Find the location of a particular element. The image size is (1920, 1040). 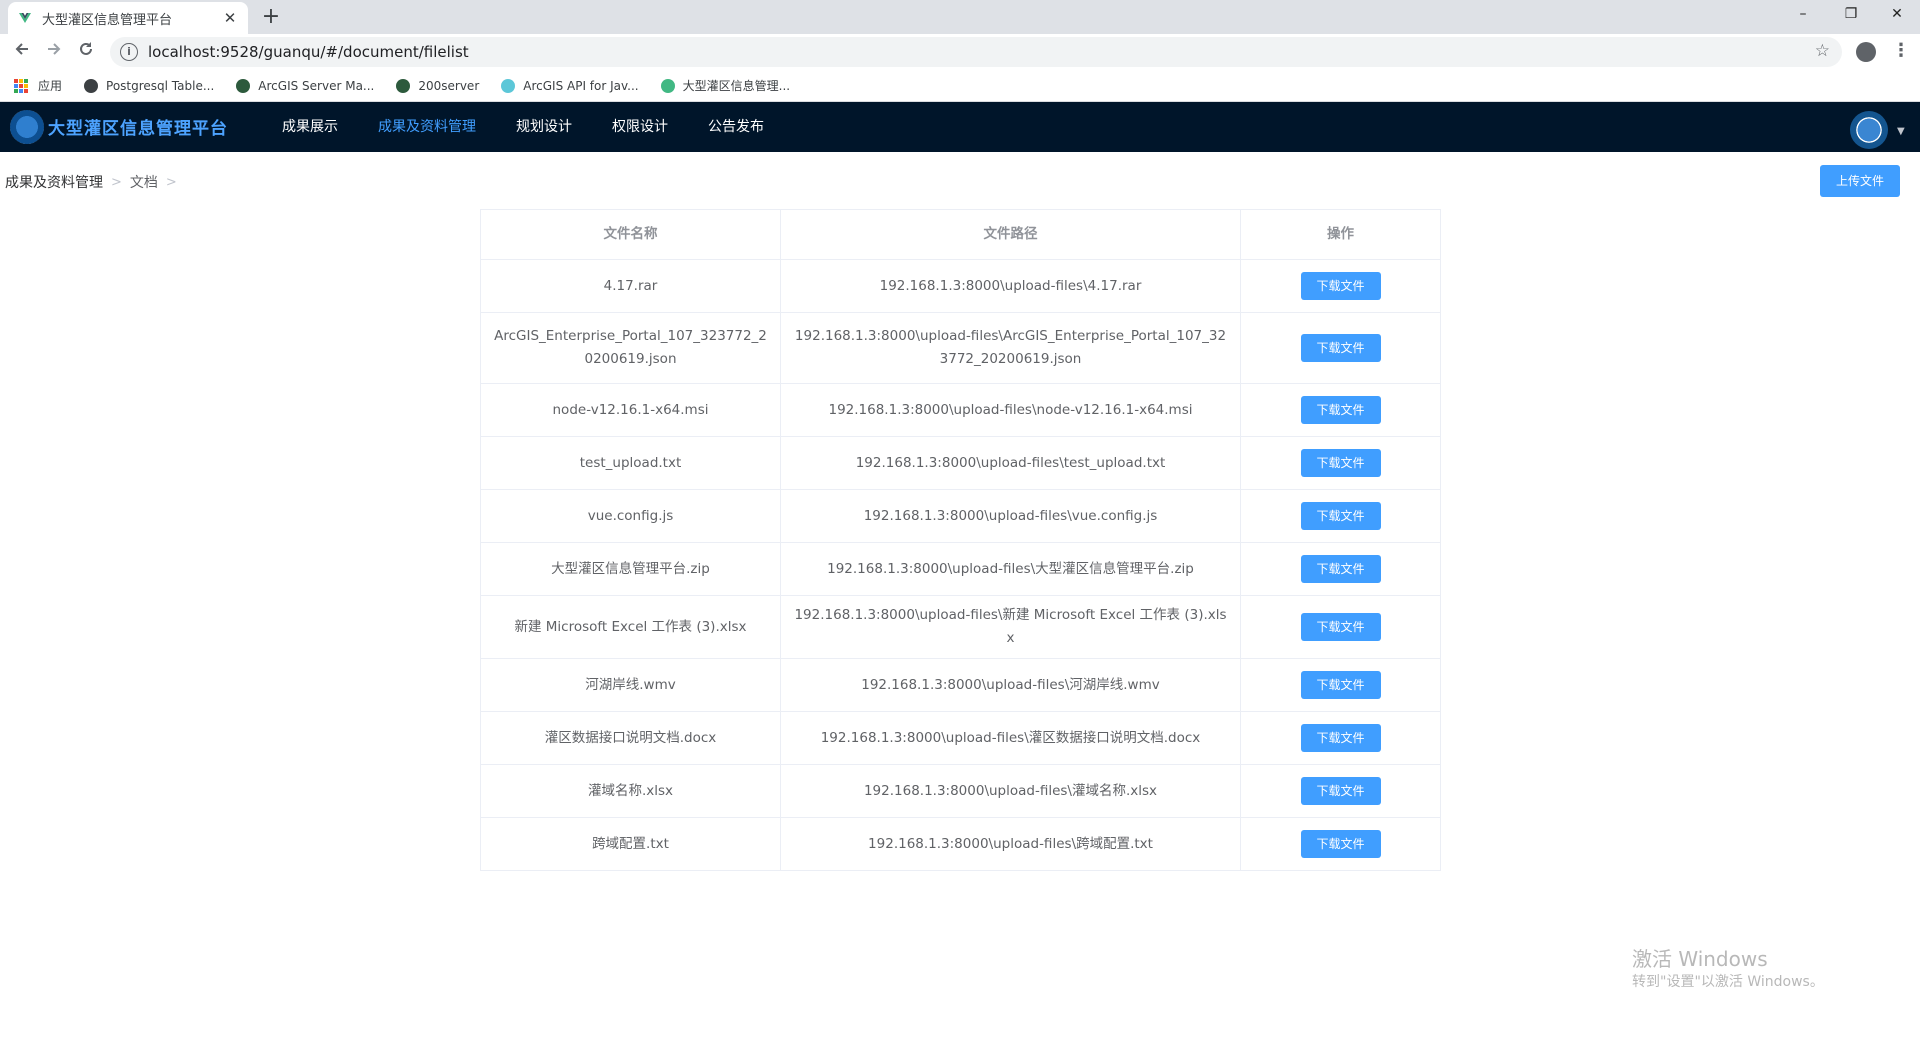

menu-item-announcements: 公告发布 is located at coordinates (736, 127).